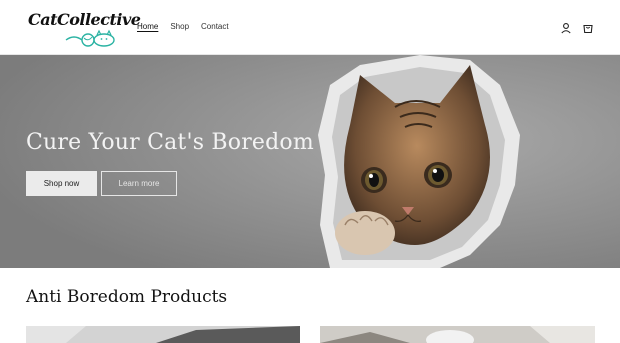 This screenshot has width=620, height=343. What do you see at coordinates (170, 142) in the screenshot?
I see `hero-title: Cure Your Cat's Boredom` at bounding box center [170, 142].